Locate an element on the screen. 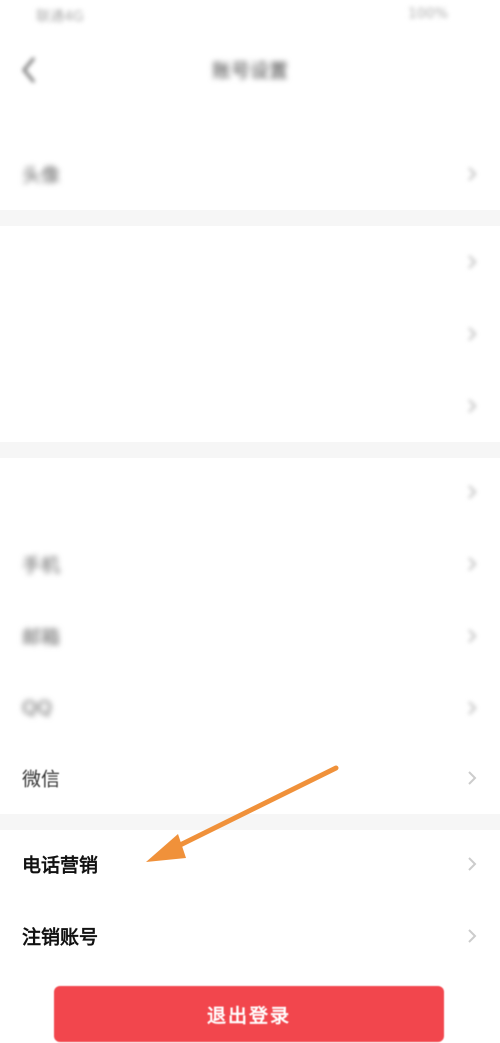 Image resolution: width=500 pixels, height=1043 pixels. logout-button: 退出登录 is located at coordinates (249, 1014).